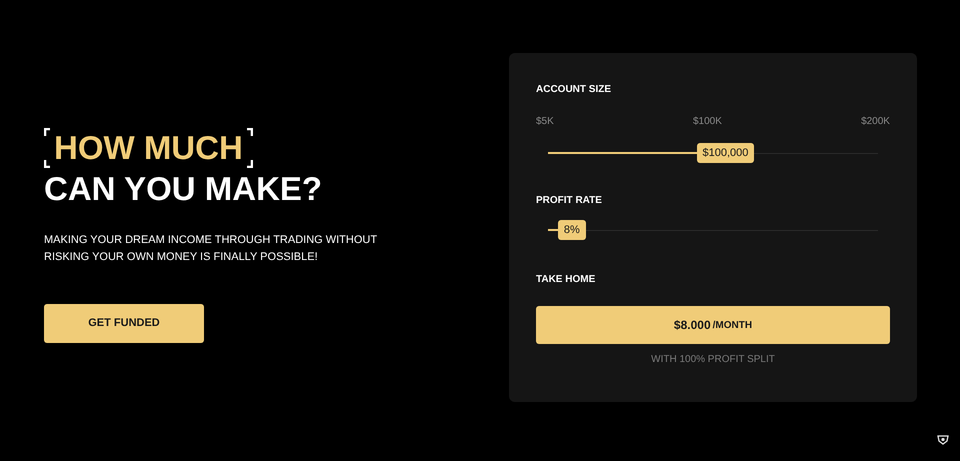 This screenshot has width=960, height=461. I want to click on scale-label: $200K, so click(875, 122).